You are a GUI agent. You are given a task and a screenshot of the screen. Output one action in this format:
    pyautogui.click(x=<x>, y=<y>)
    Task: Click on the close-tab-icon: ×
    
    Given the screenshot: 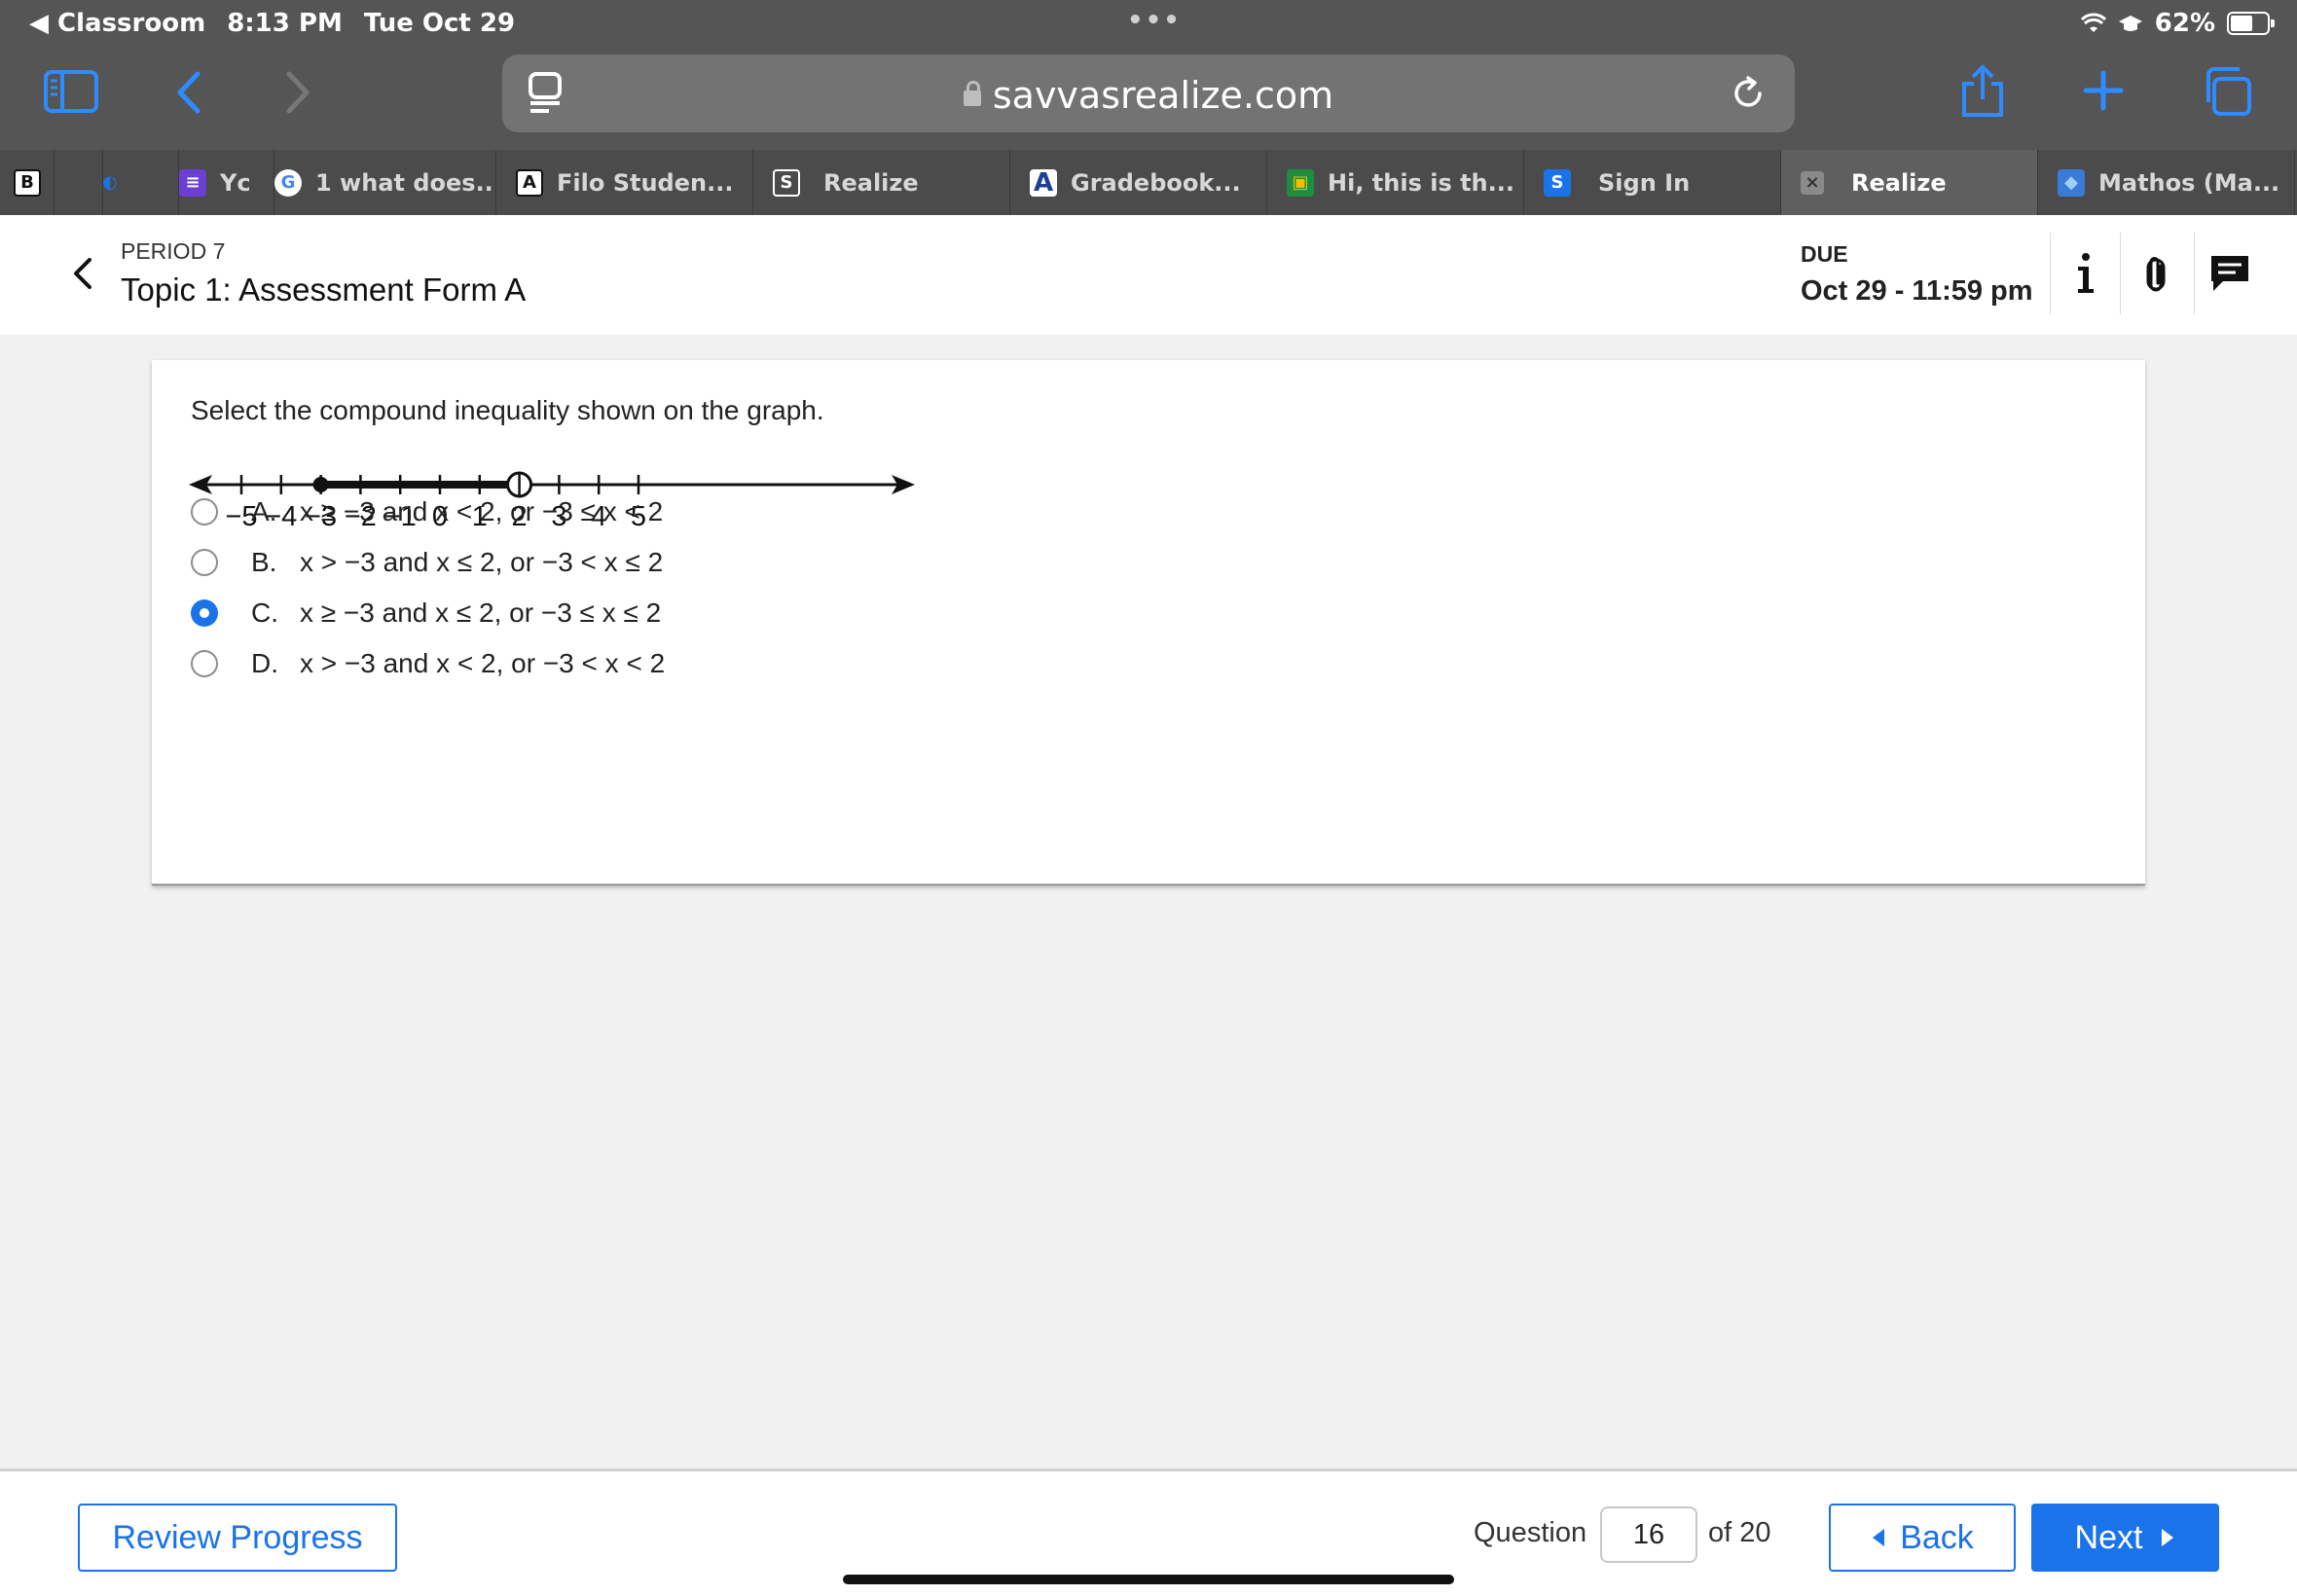 What is the action you would take?
    pyautogui.click(x=1812, y=182)
    